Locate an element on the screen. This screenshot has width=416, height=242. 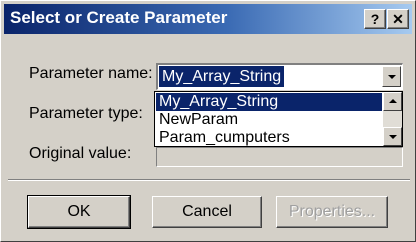
parameter-name-label: Parameter name: is located at coordinates (91, 73).